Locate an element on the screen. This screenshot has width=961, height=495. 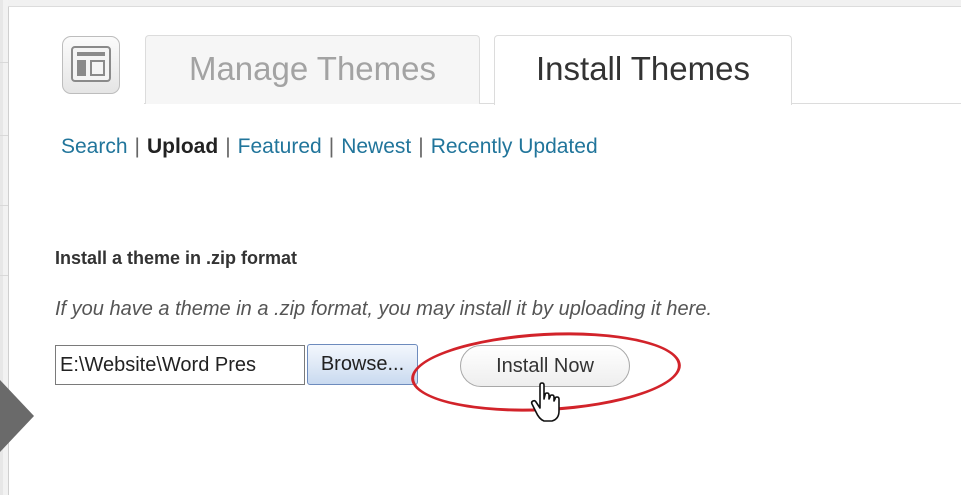
subnav-search-link: Search is located at coordinates (94, 146).